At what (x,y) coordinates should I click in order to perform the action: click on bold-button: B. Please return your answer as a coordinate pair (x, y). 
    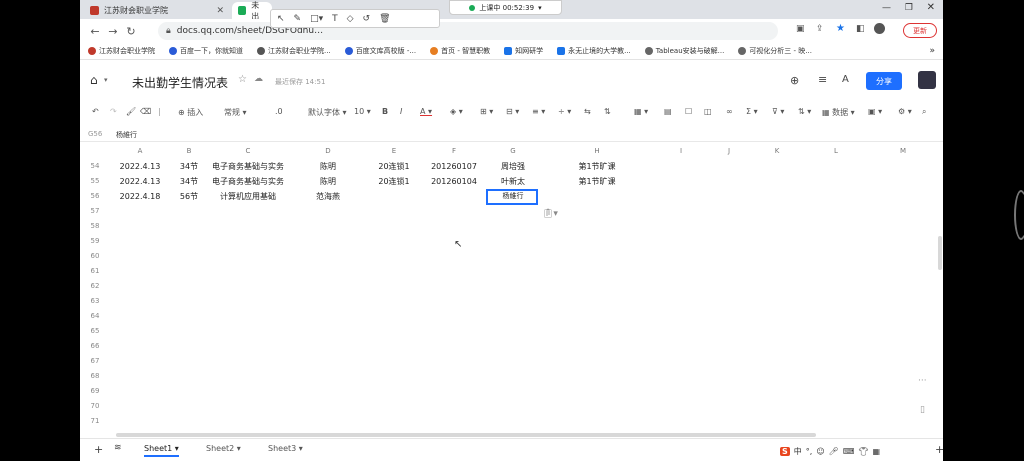
    Looking at the image, I should click on (385, 111).